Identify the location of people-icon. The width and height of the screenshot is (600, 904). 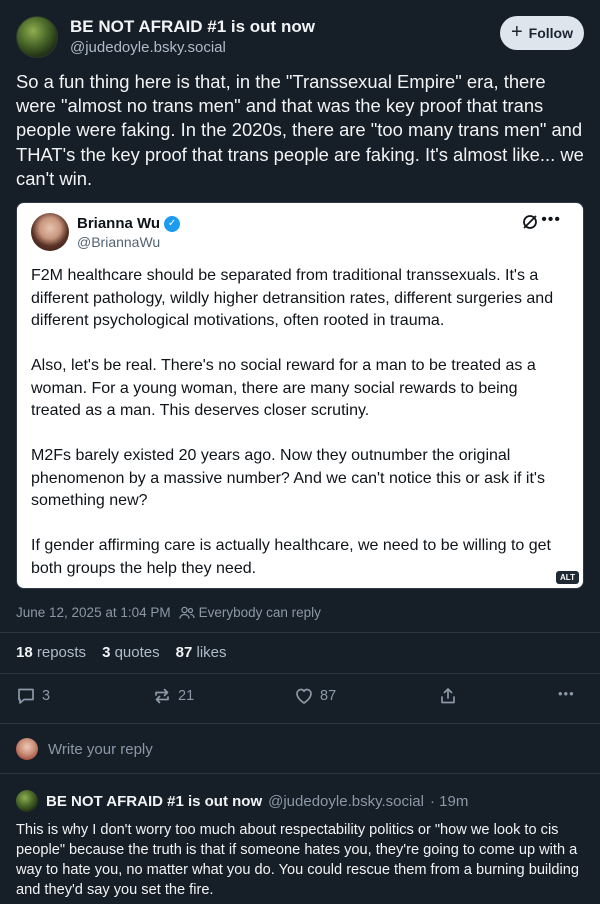
(186, 612).